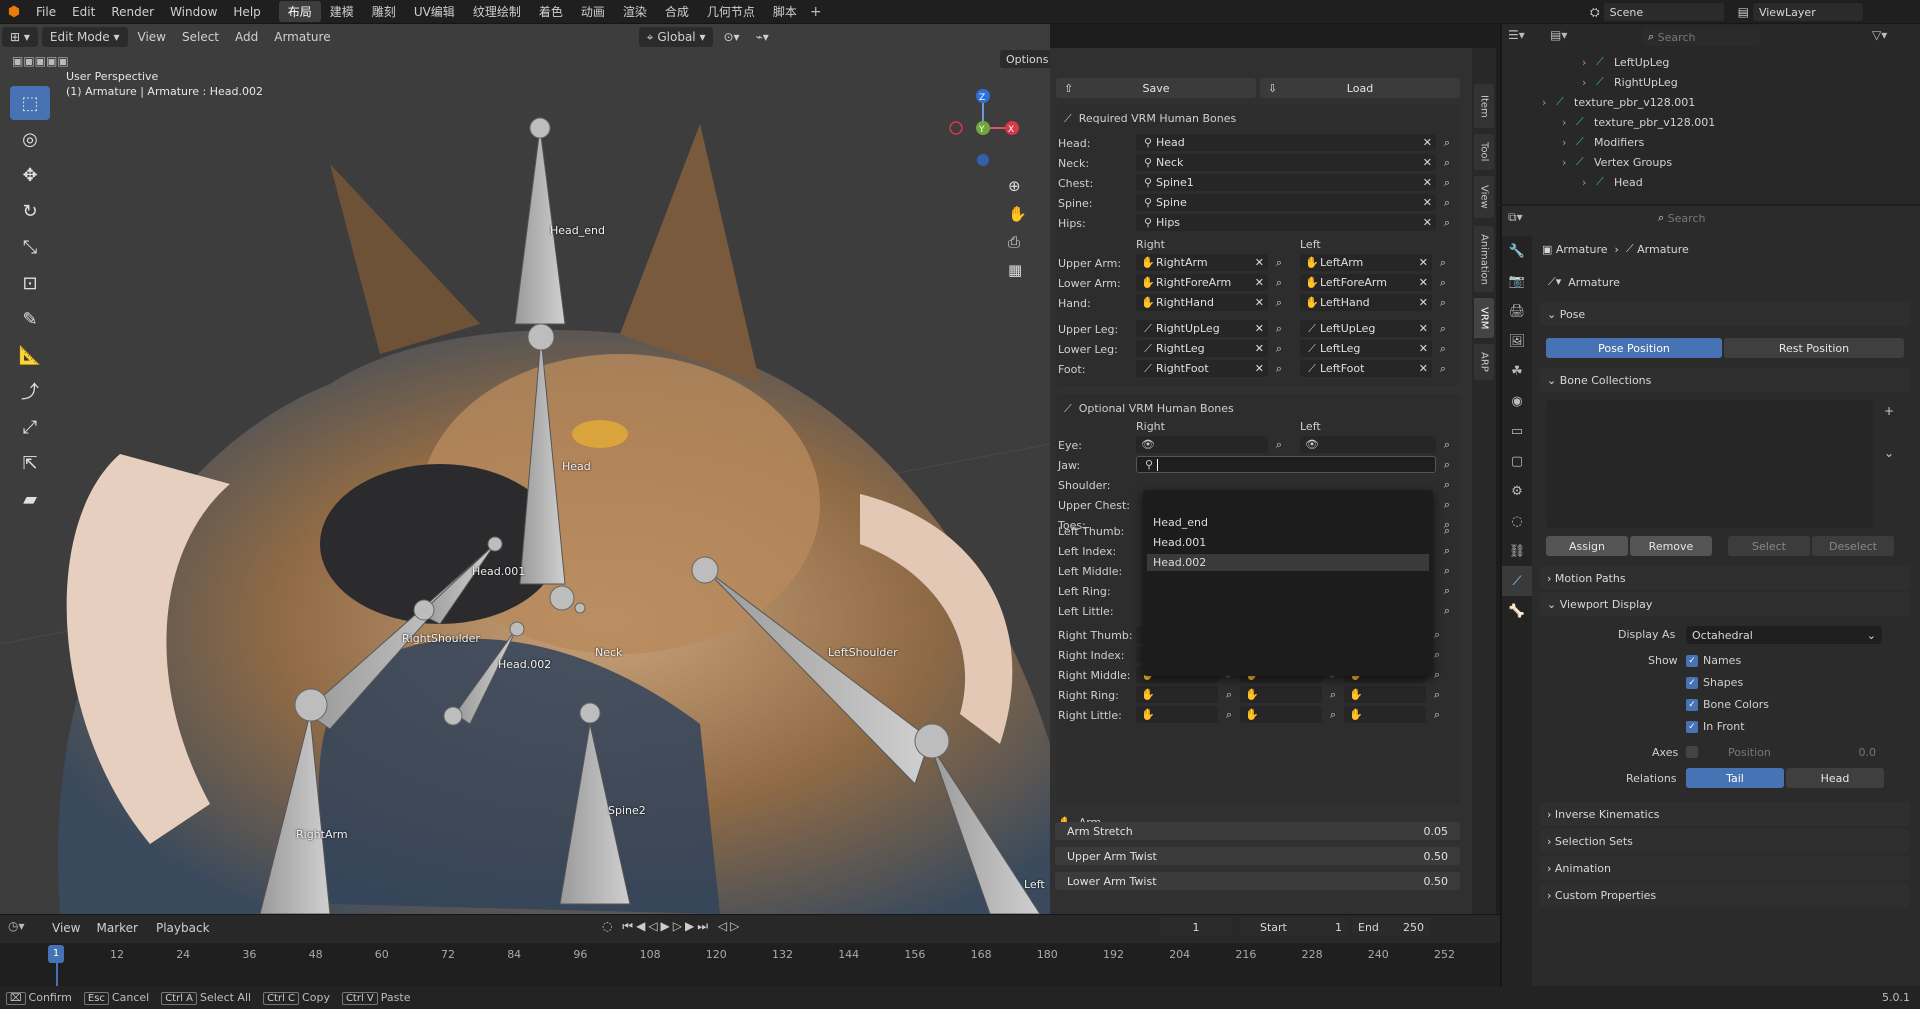 The height and width of the screenshot is (1009, 1920). I want to click on outliner-search-input: ⌕ Search, so click(1701, 37).